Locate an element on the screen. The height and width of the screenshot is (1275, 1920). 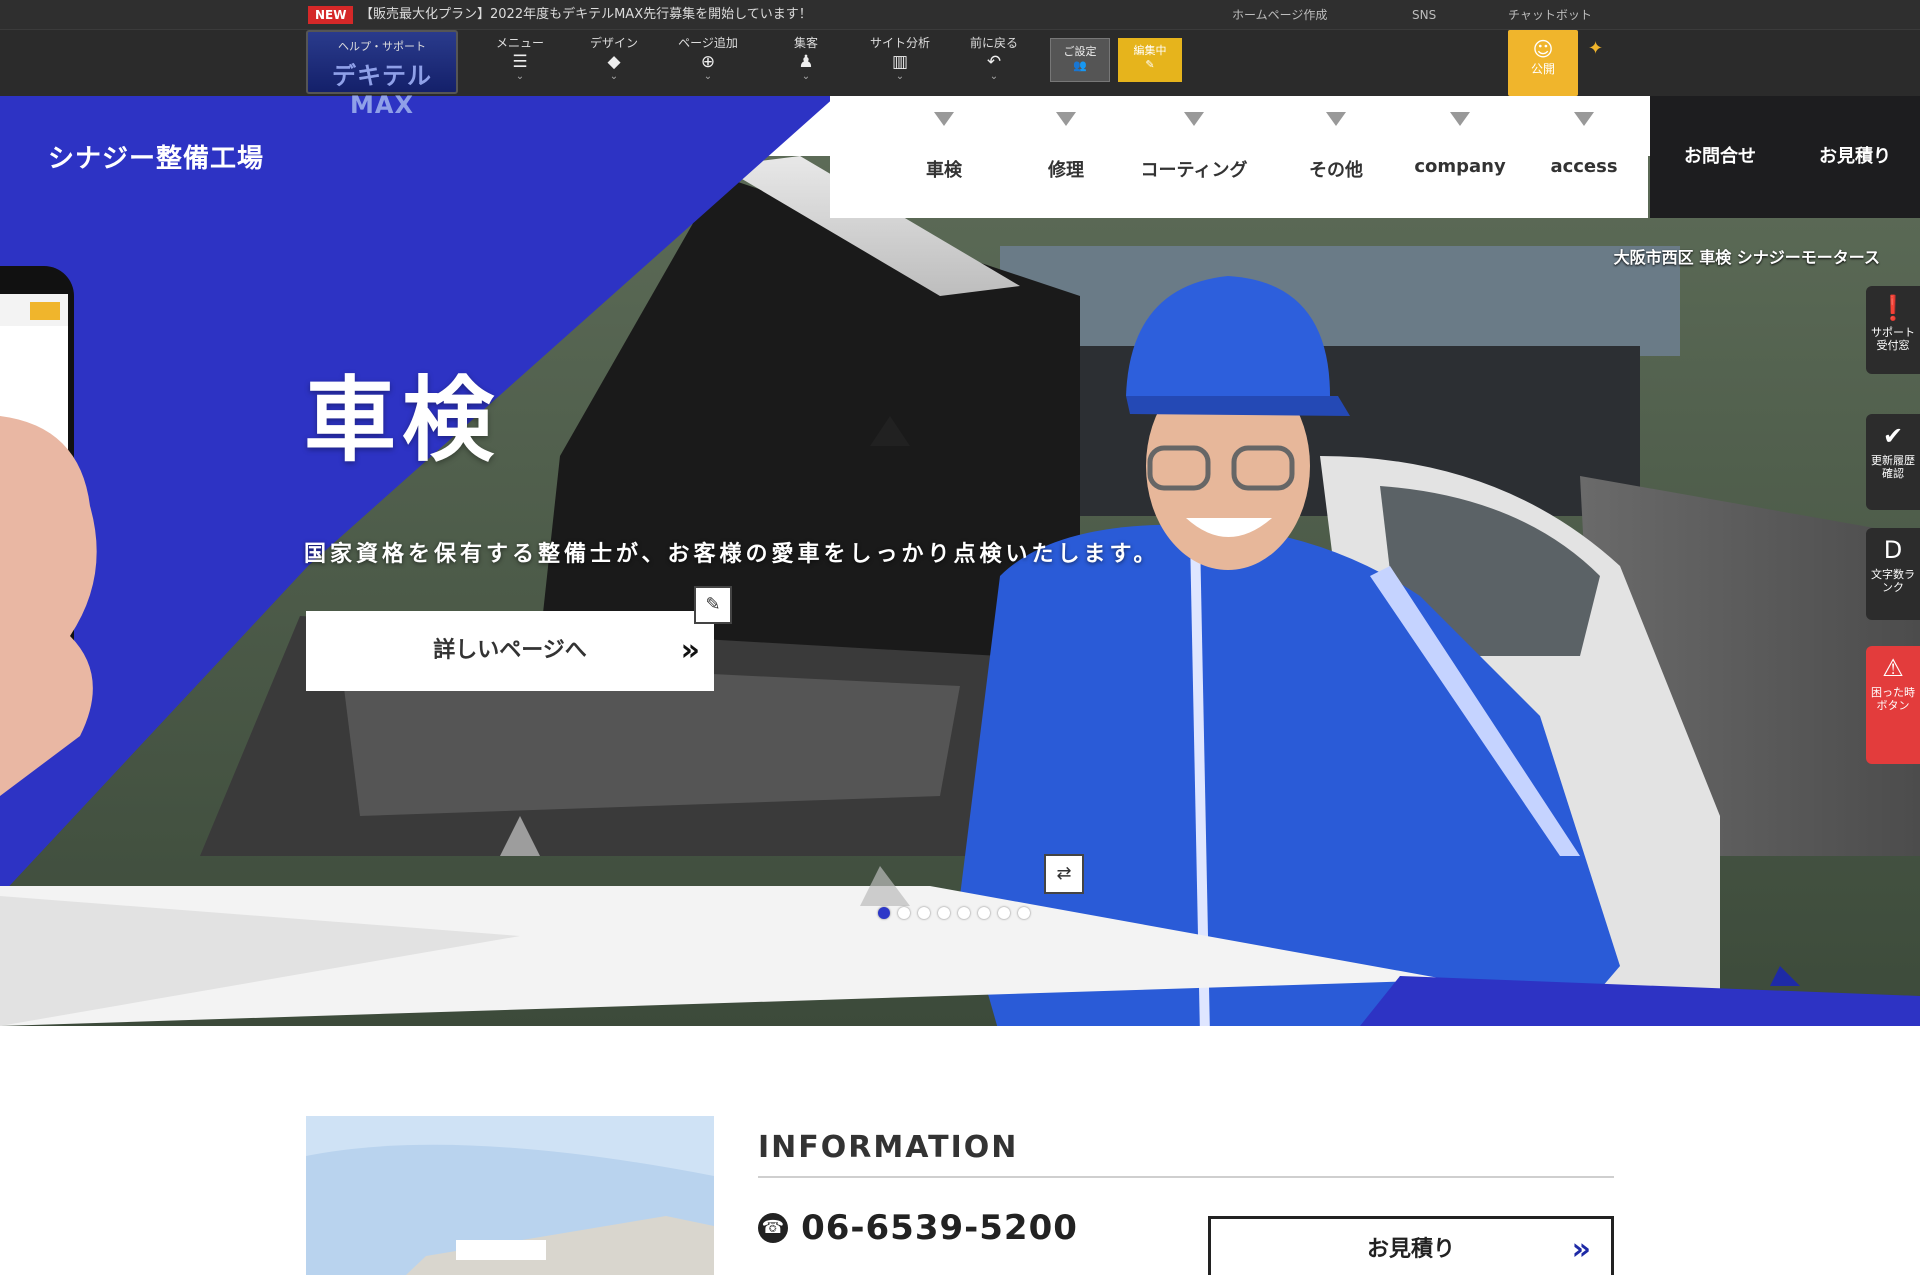
side-tab-support: ❗ サポート受付窓 is located at coordinates (1893, 330).